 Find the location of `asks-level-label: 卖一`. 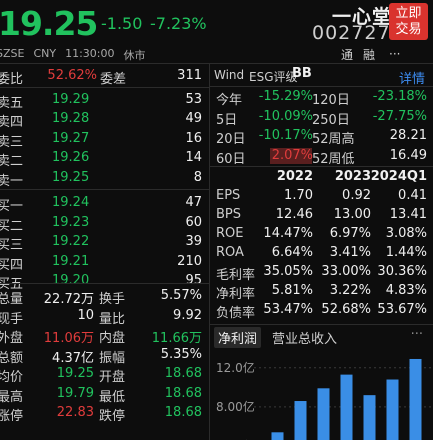

asks-level-label: 卖一 is located at coordinates (12, 181).